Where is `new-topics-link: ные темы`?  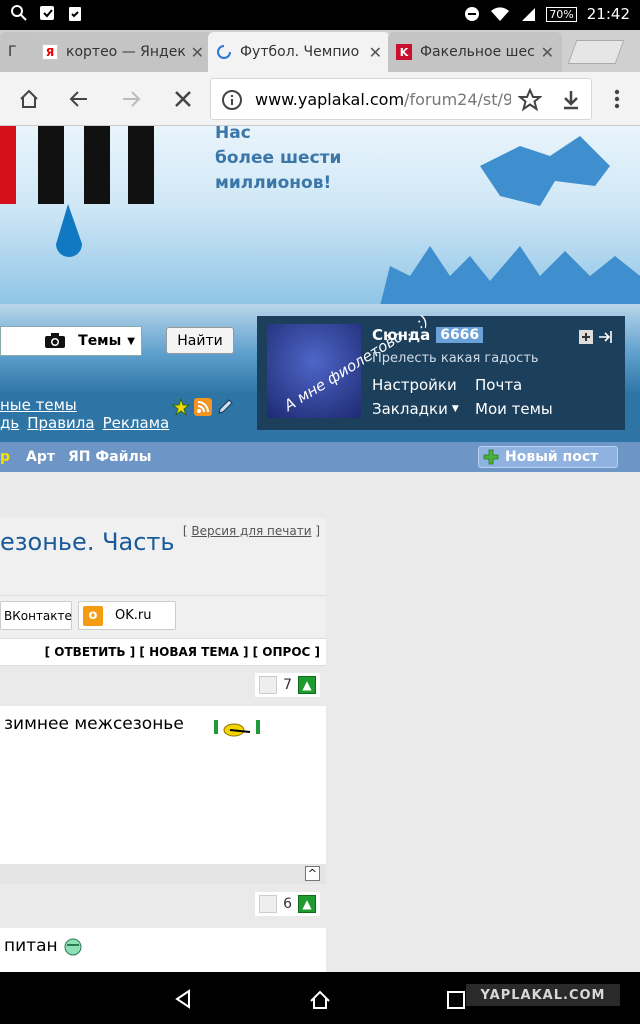 new-topics-link: ные темы is located at coordinates (38, 405).